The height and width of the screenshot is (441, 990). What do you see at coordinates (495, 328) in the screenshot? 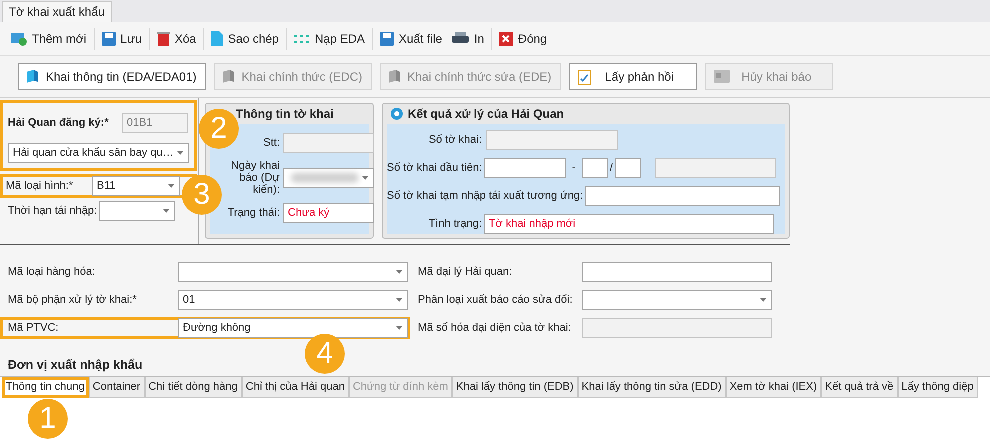
I see `field-label: Mã số hóa đại diện của tờ khai:` at bounding box center [495, 328].